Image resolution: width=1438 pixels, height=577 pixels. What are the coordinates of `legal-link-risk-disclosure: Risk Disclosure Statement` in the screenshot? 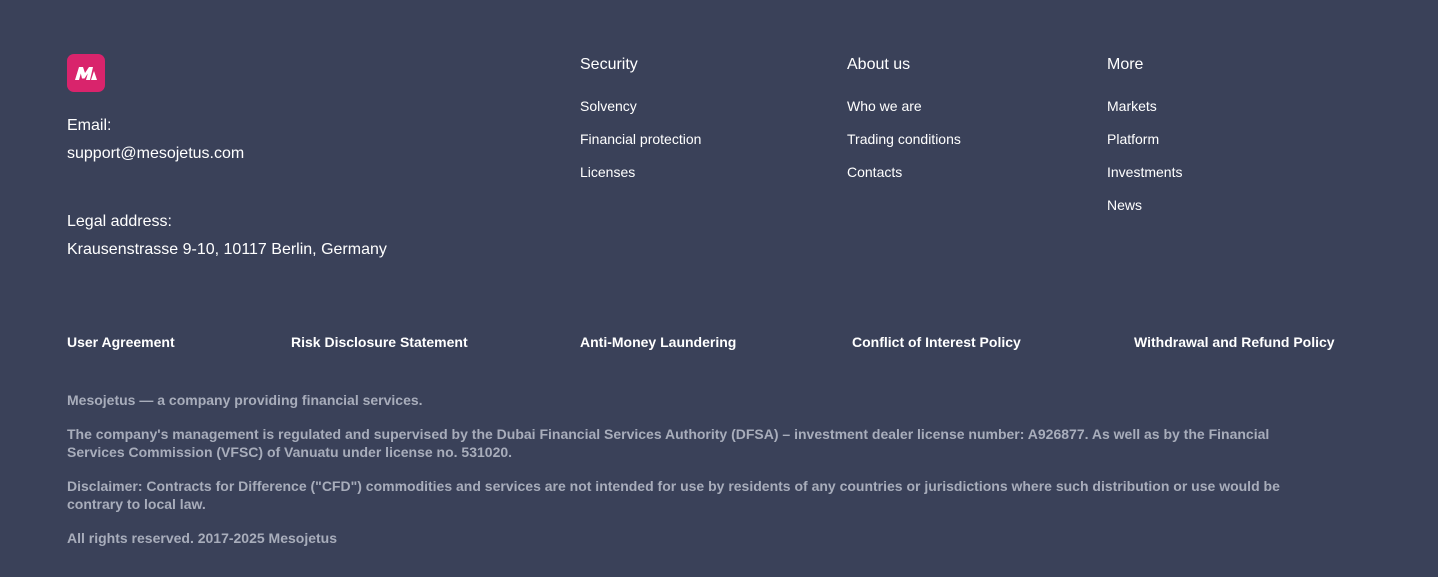 It's located at (379, 342).